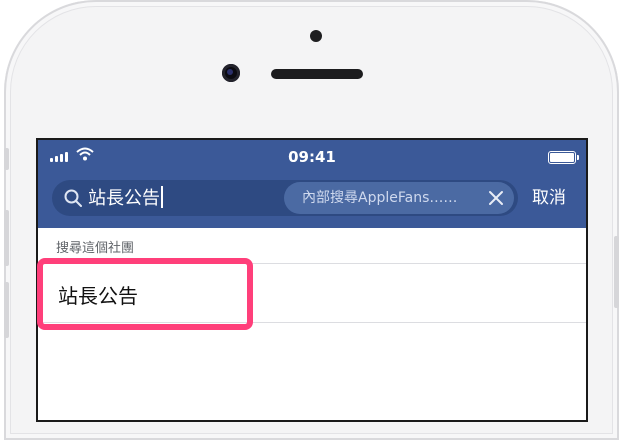 The height and width of the screenshot is (440, 623). I want to click on search-icon, so click(73, 198).